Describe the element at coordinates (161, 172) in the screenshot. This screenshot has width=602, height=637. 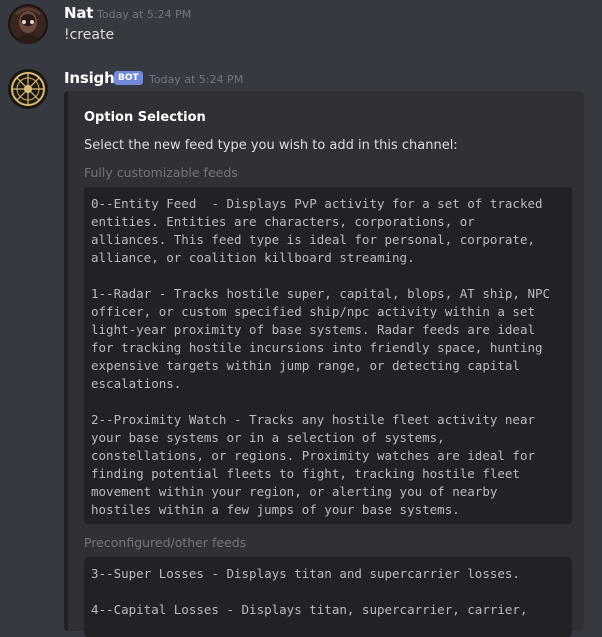
I see `field-name-fully-customizable: Fully customizable feeds` at that location.